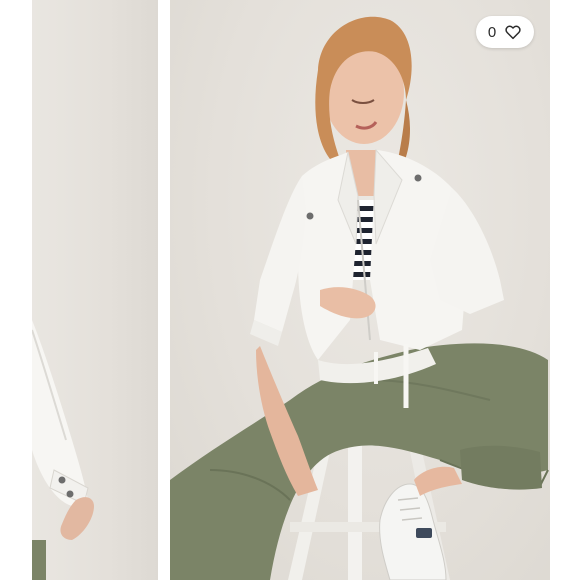 Image resolution: width=580 pixels, height=580 pixels. Describe the element at coordinates (63, 450) in the screenshot. I see `product-photo-sleeve` at that location.